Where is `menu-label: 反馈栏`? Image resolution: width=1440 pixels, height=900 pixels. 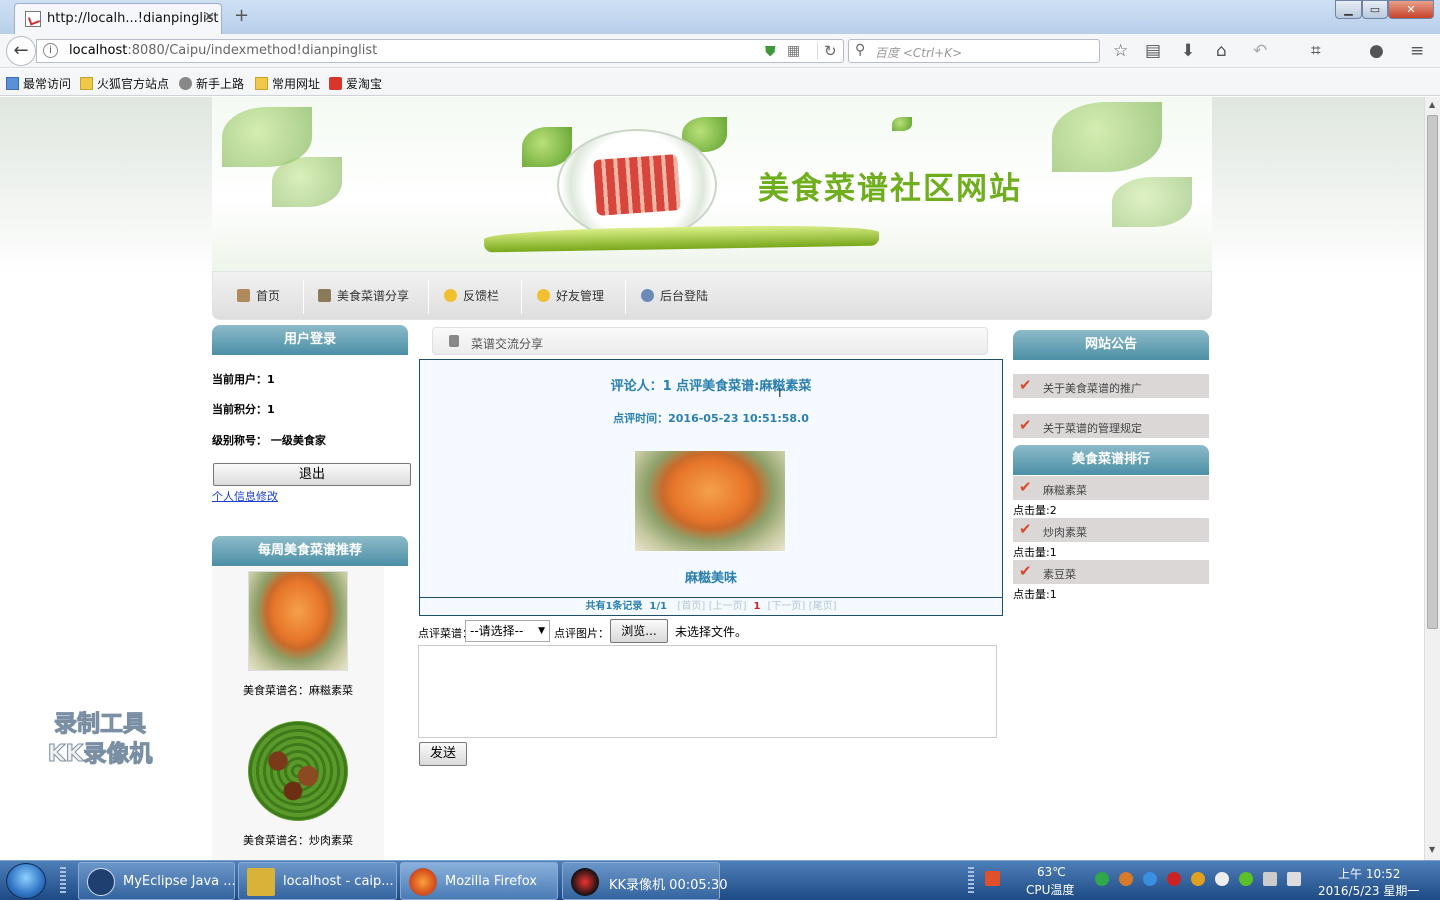
menu-label: 反馈栏 is located at coordinates (481, 296).